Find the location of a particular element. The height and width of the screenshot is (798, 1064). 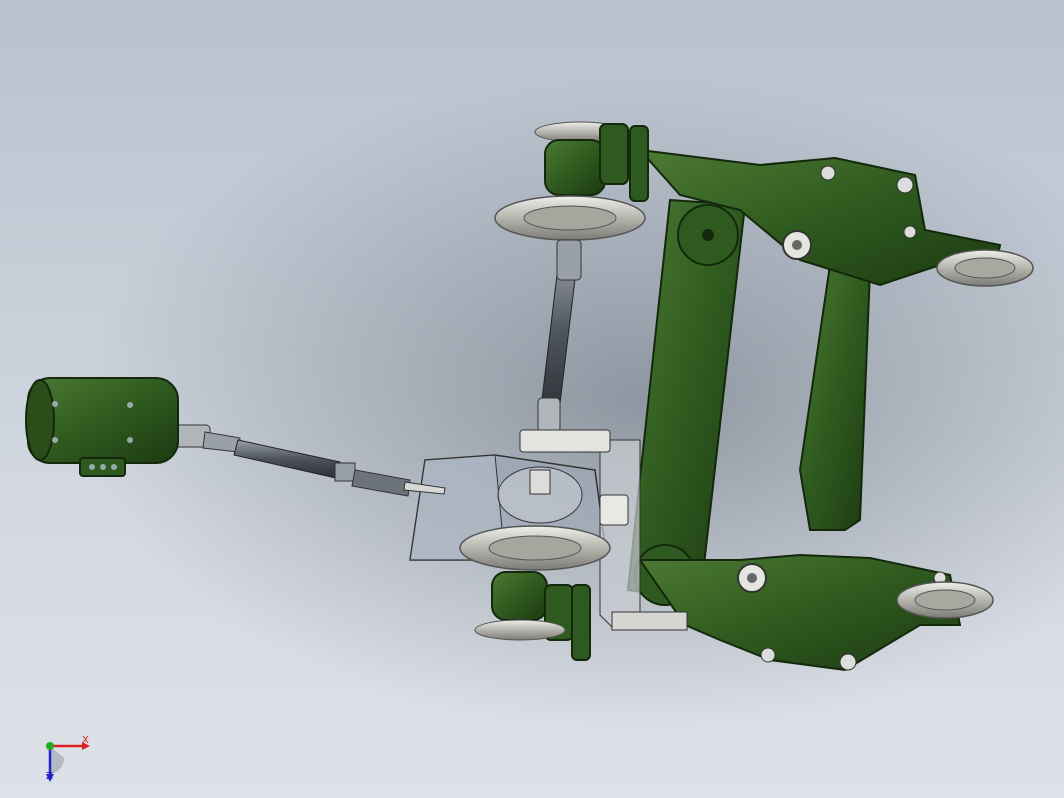

axis-z-label: Z is located at coordinates (49, 776).